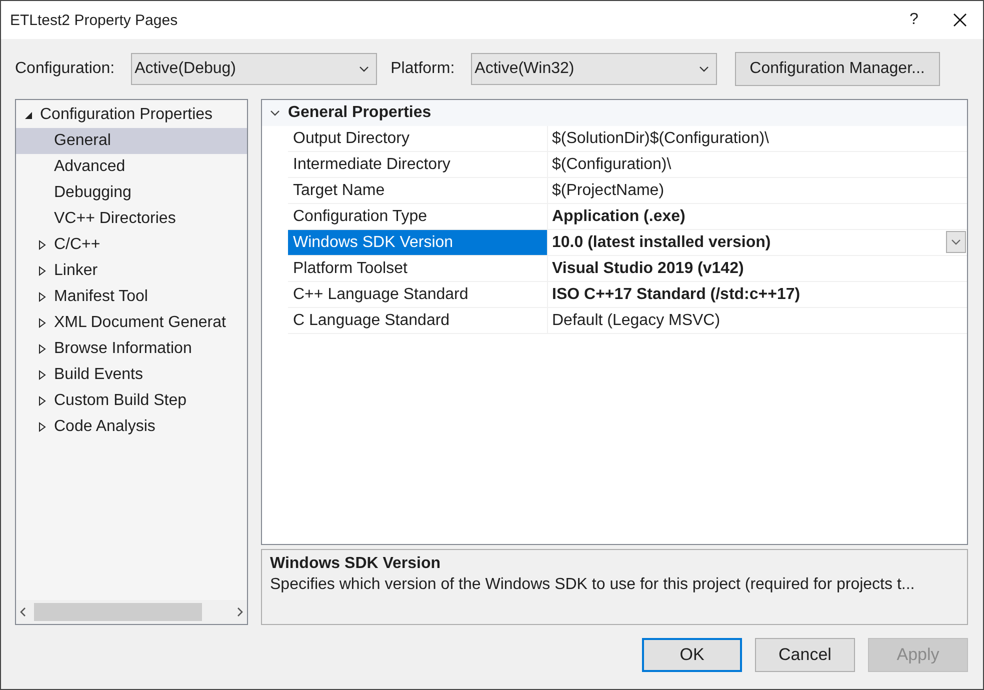 This screenshot has height=690, width=984. I want to click on property-name: C Language Standard, so click(418, 320).